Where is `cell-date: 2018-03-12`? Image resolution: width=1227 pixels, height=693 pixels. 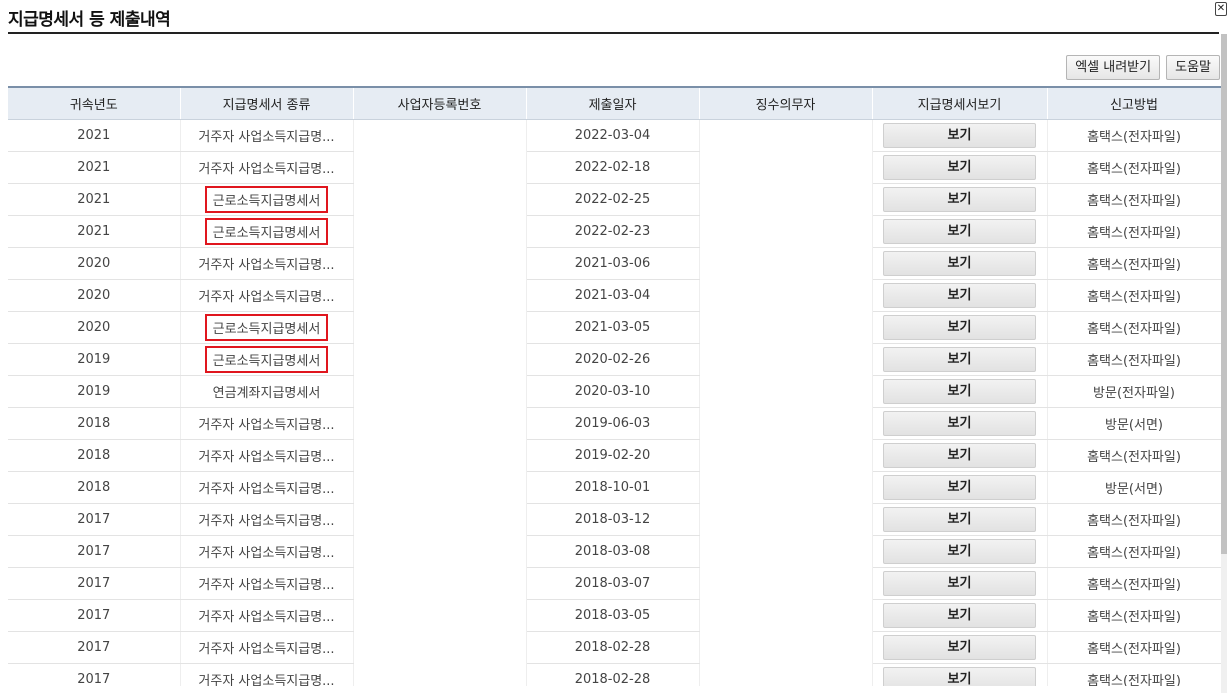 cell-date: 2018-03-12 is located at coordinates (613, 519).